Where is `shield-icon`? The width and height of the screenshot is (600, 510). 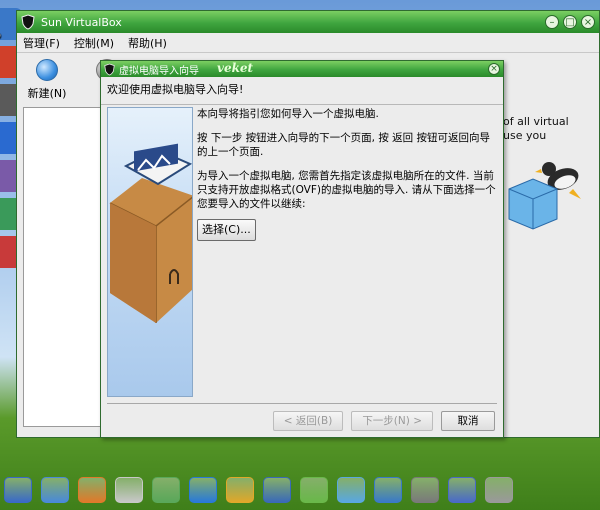
shield-icon is located at coordinates (462, 490).